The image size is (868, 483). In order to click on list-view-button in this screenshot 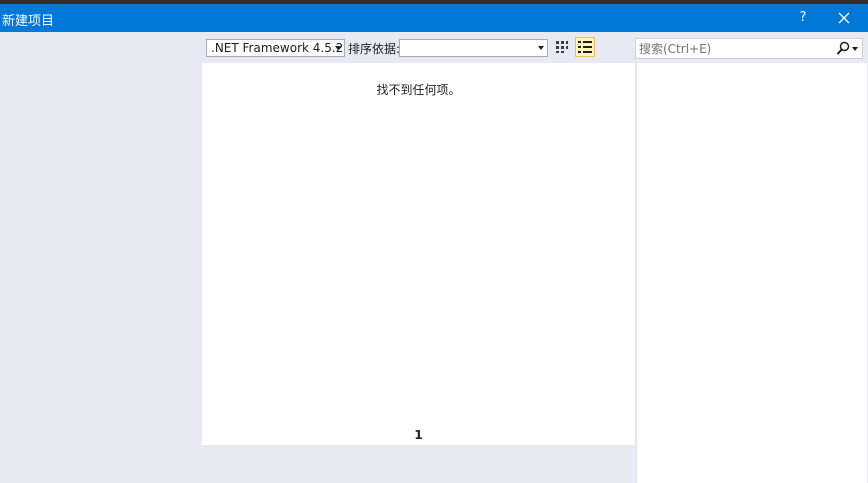, I will do `click(585, 47)`.